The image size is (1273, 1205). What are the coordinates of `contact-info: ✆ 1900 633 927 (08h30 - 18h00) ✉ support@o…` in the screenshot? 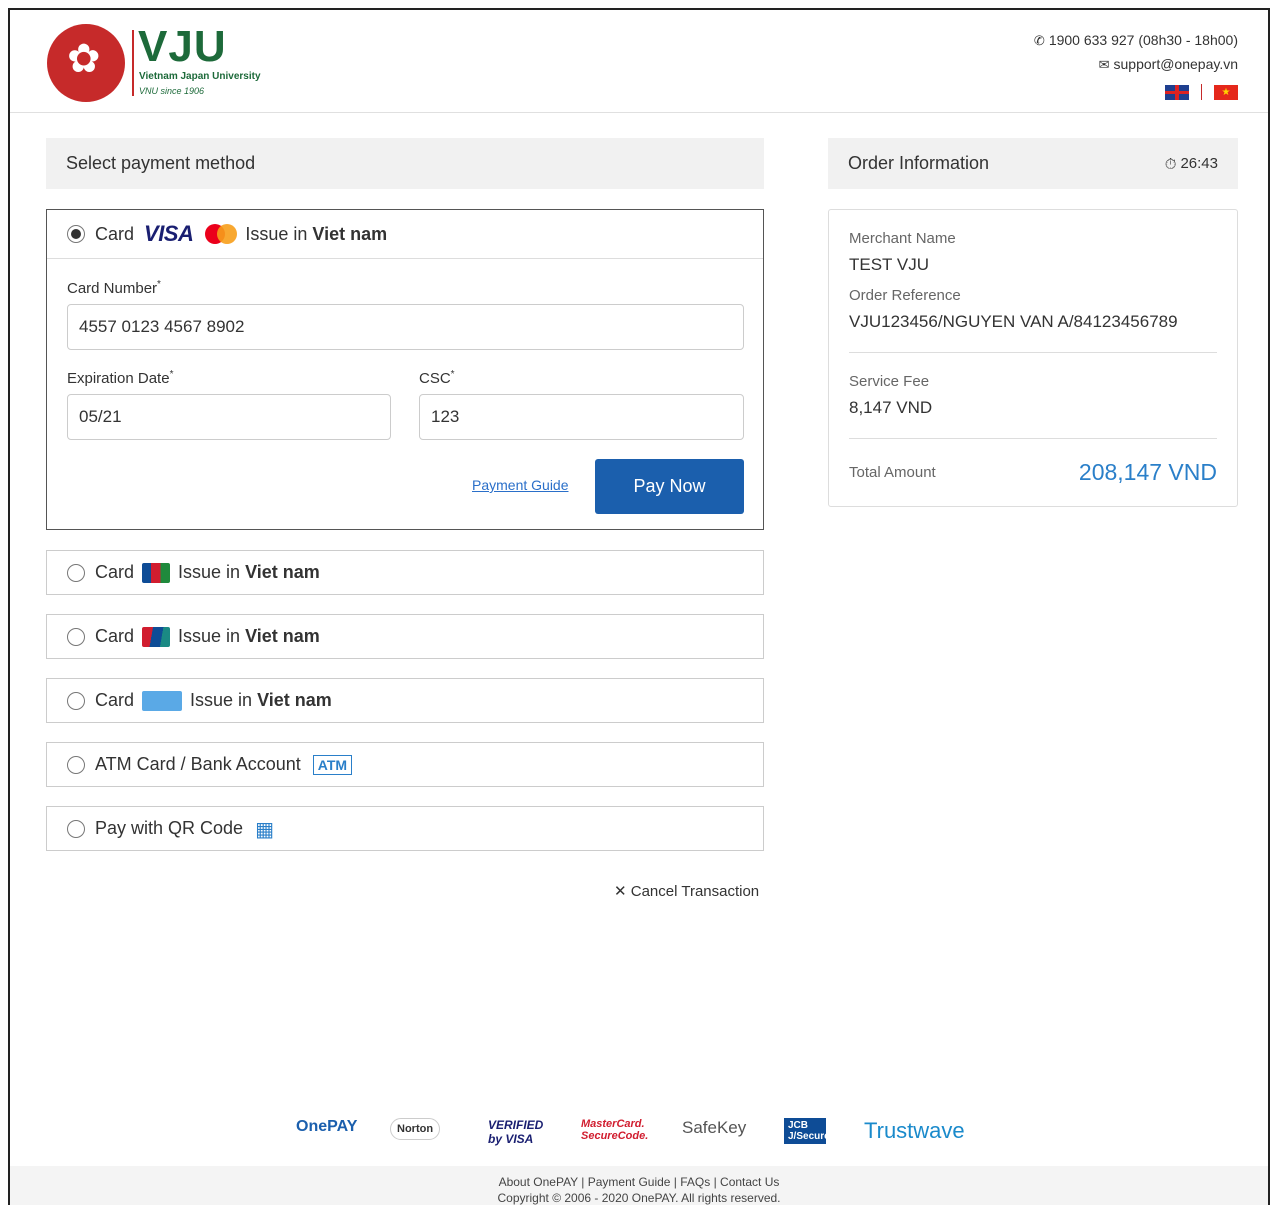 It's located at (1136, 67).